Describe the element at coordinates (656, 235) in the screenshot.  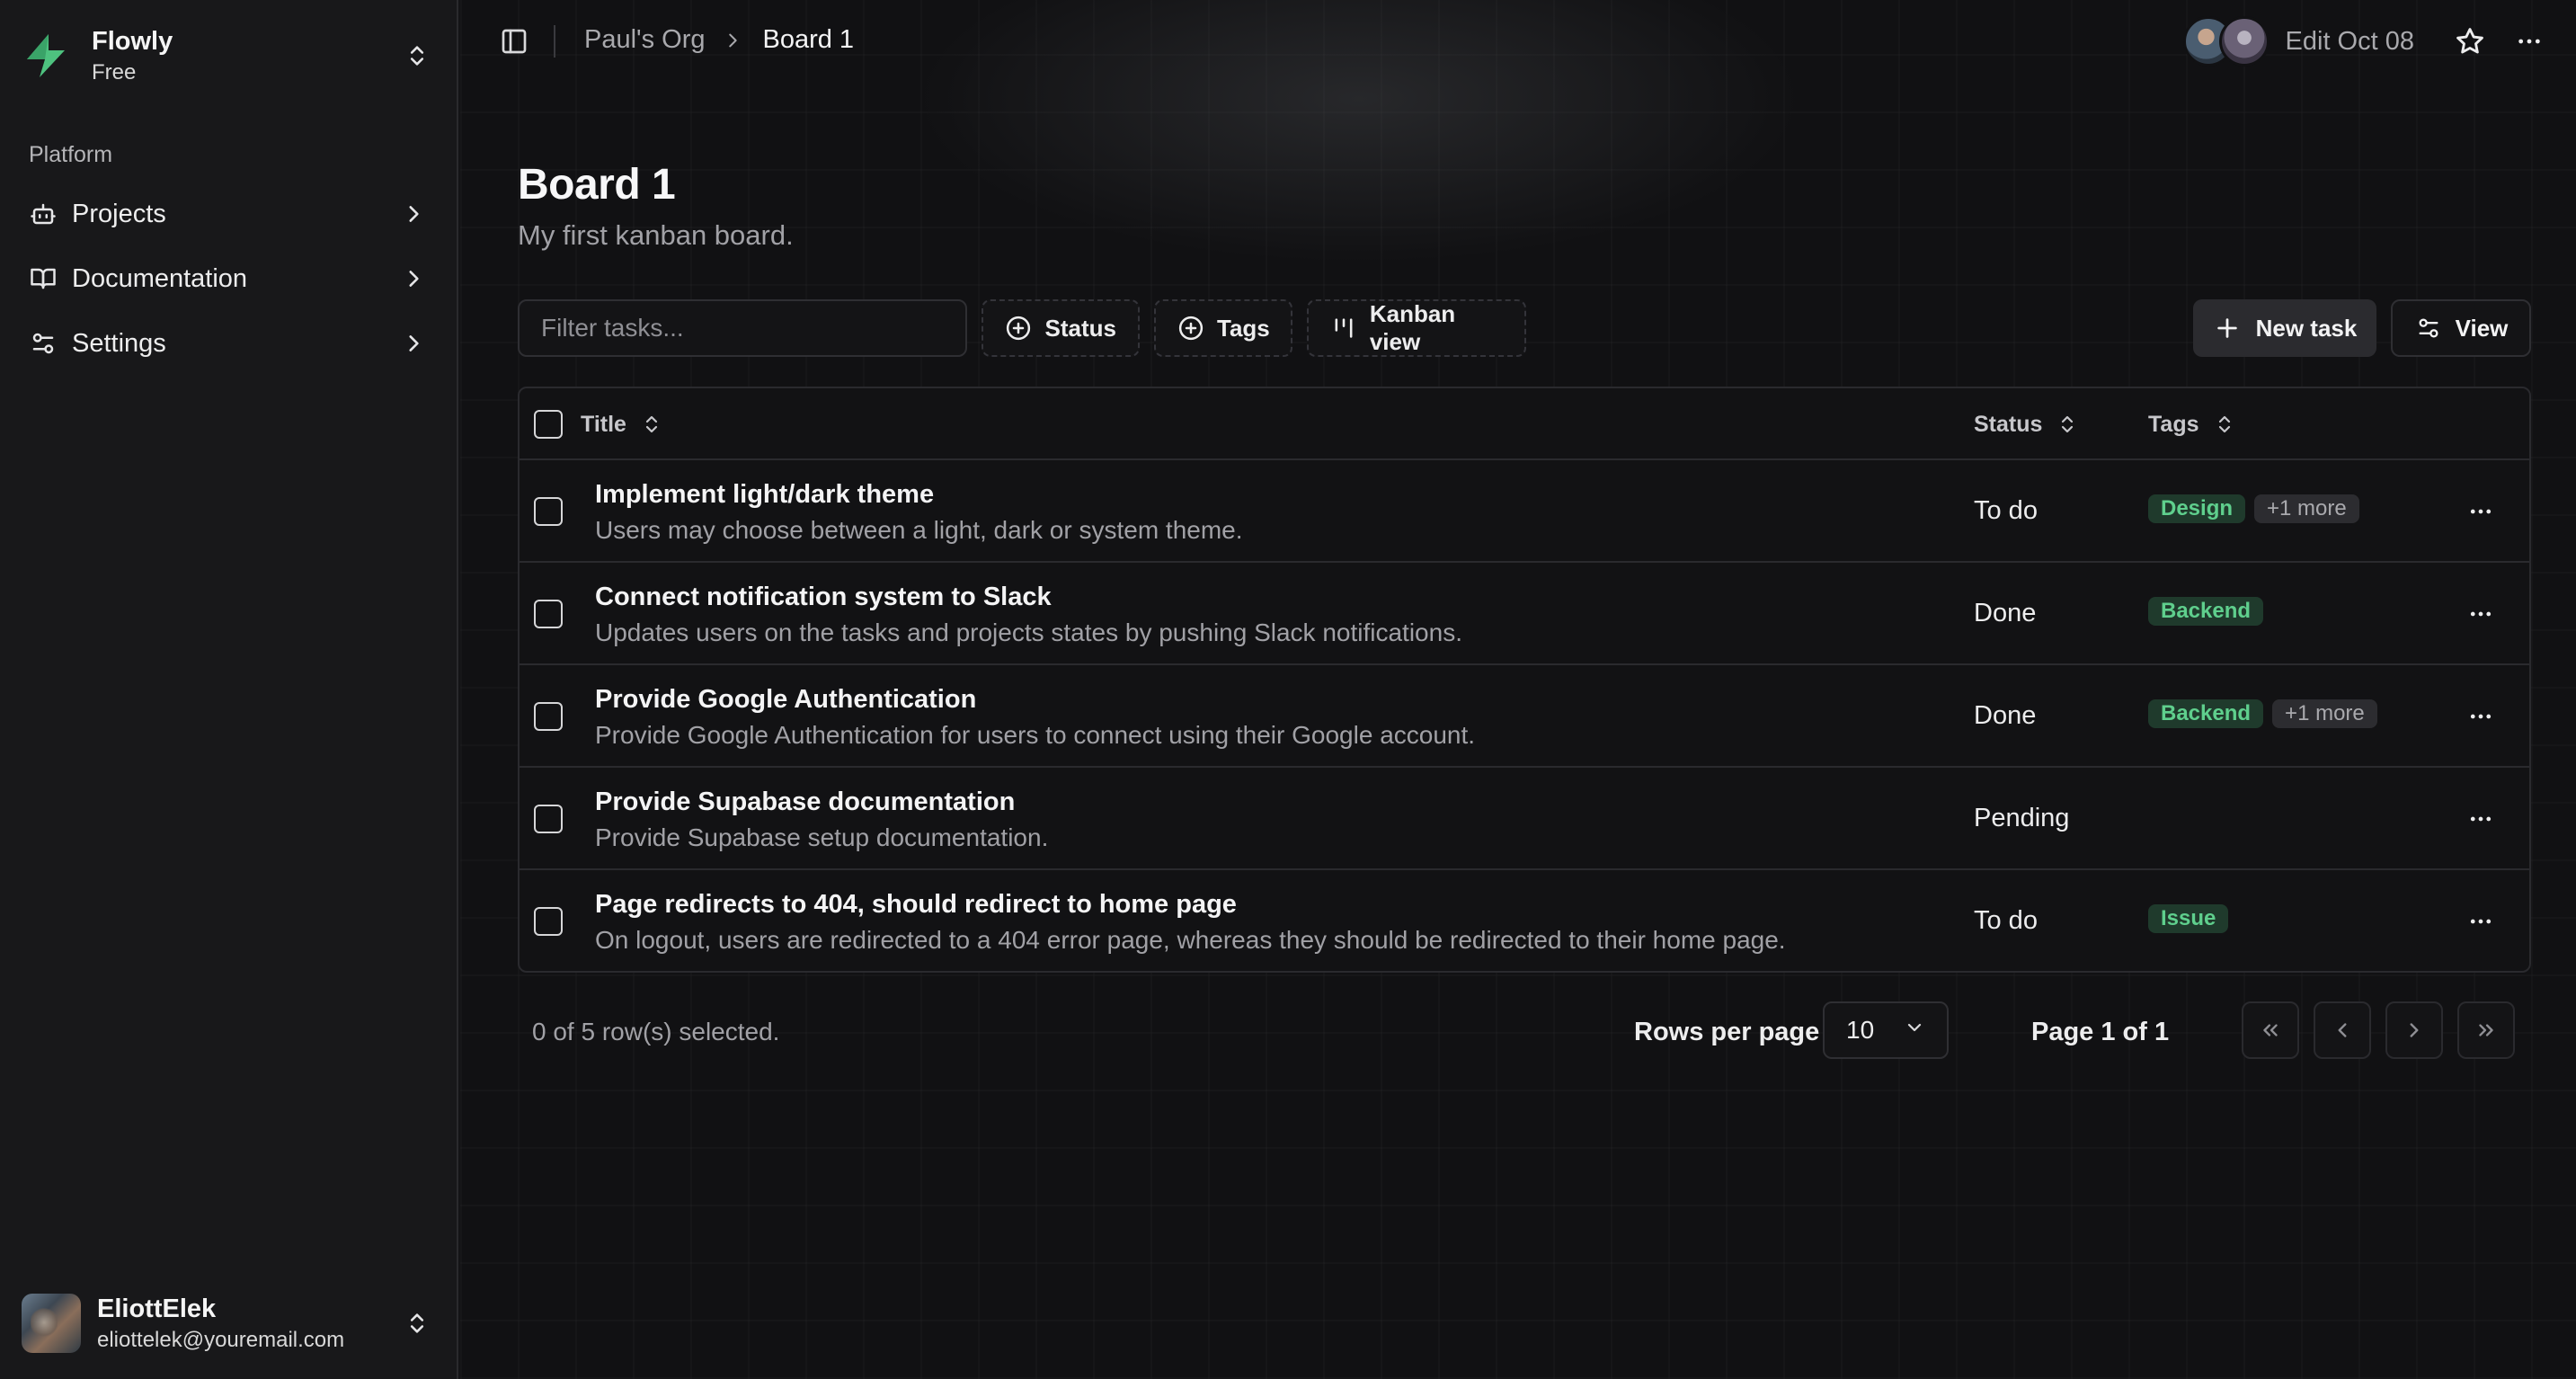
I see `page-description: My first kanban board.` at that location.